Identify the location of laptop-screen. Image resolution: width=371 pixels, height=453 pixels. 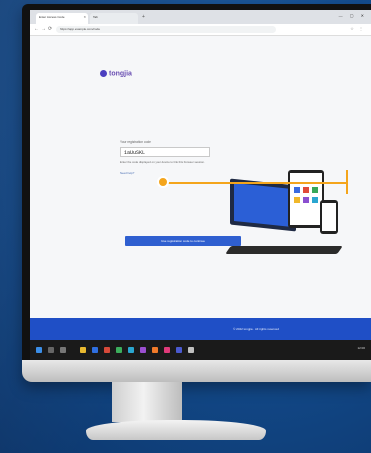
(263, 205).